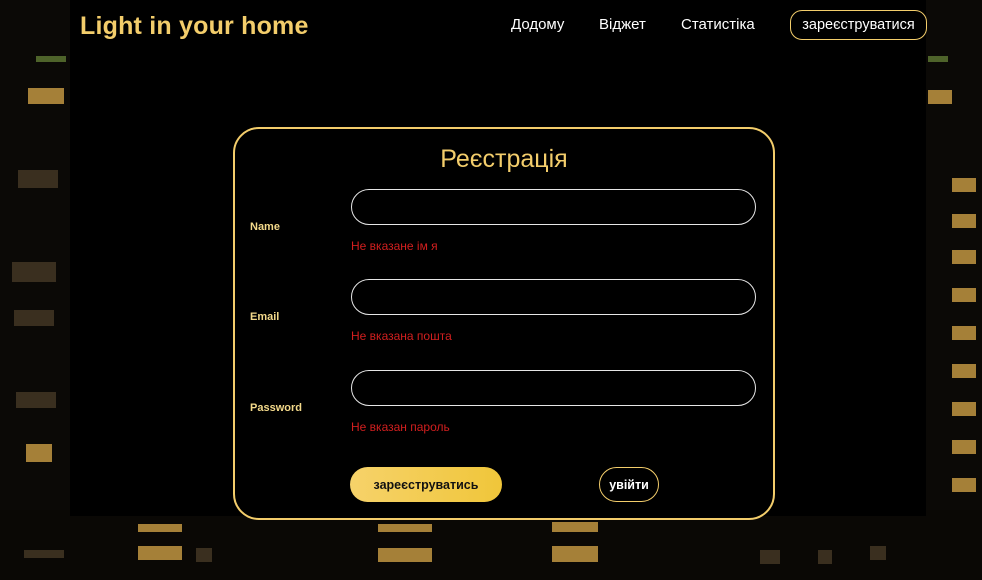  What do you see at coordinates (394, 246) in the screenshot?
I see `name-error-message: Не вказане ім я` at bounding box center [394, 246].